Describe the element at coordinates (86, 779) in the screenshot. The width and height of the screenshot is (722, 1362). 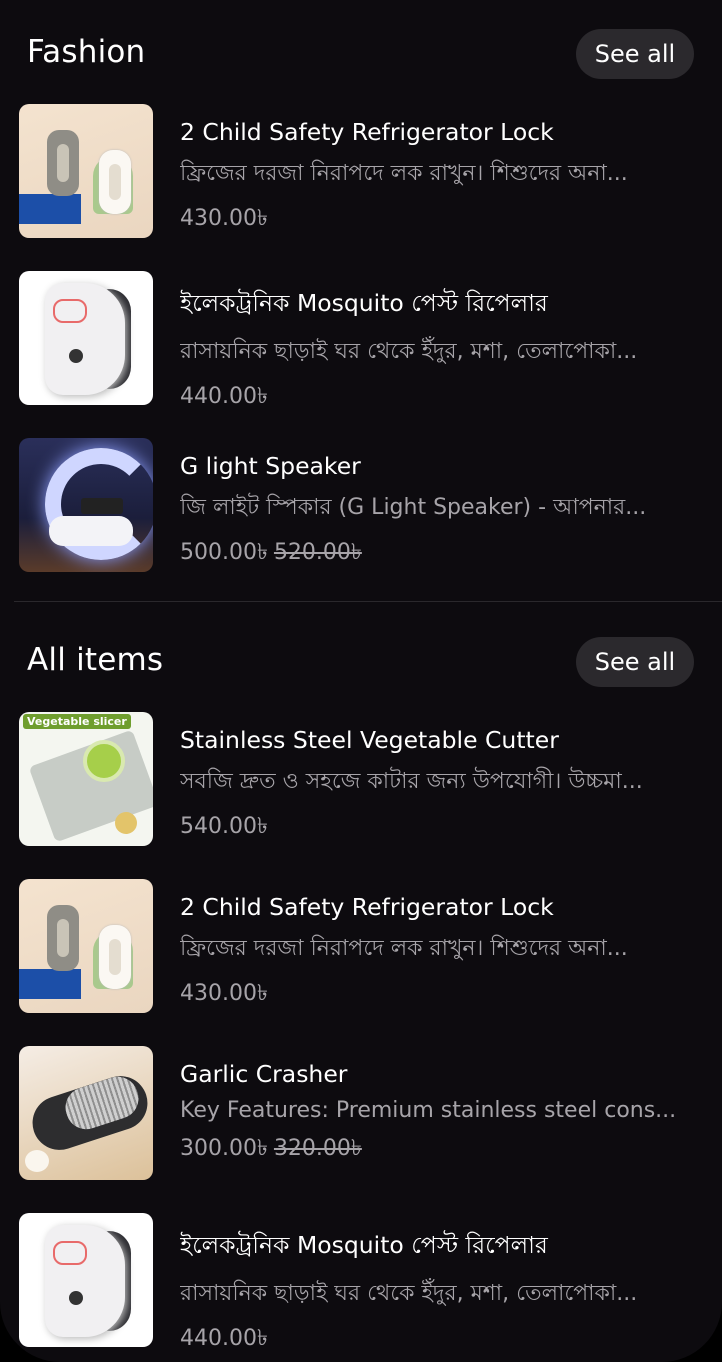
I see `product-image: Vegetable slicer` at that location.